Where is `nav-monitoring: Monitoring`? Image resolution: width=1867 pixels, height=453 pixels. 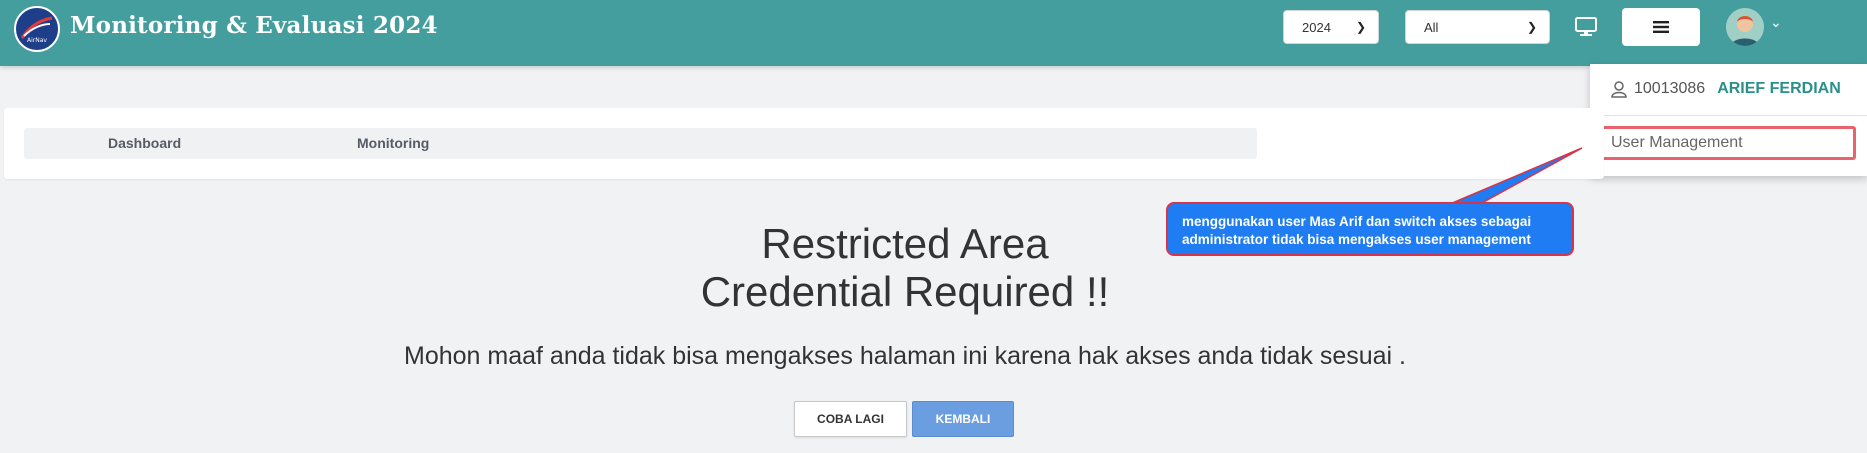
nav-monitoring: Monitoring is located at coordinates (393, 143).